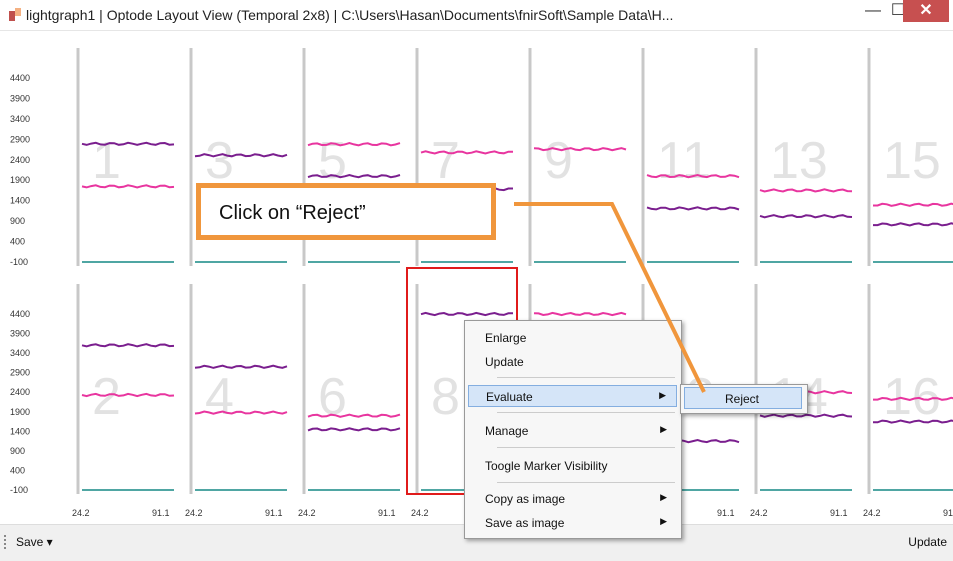  What do you see at coordinates (219, 161) in the screenshot?
I see `channel-number-label: 3` at bounding box center [219, 161].